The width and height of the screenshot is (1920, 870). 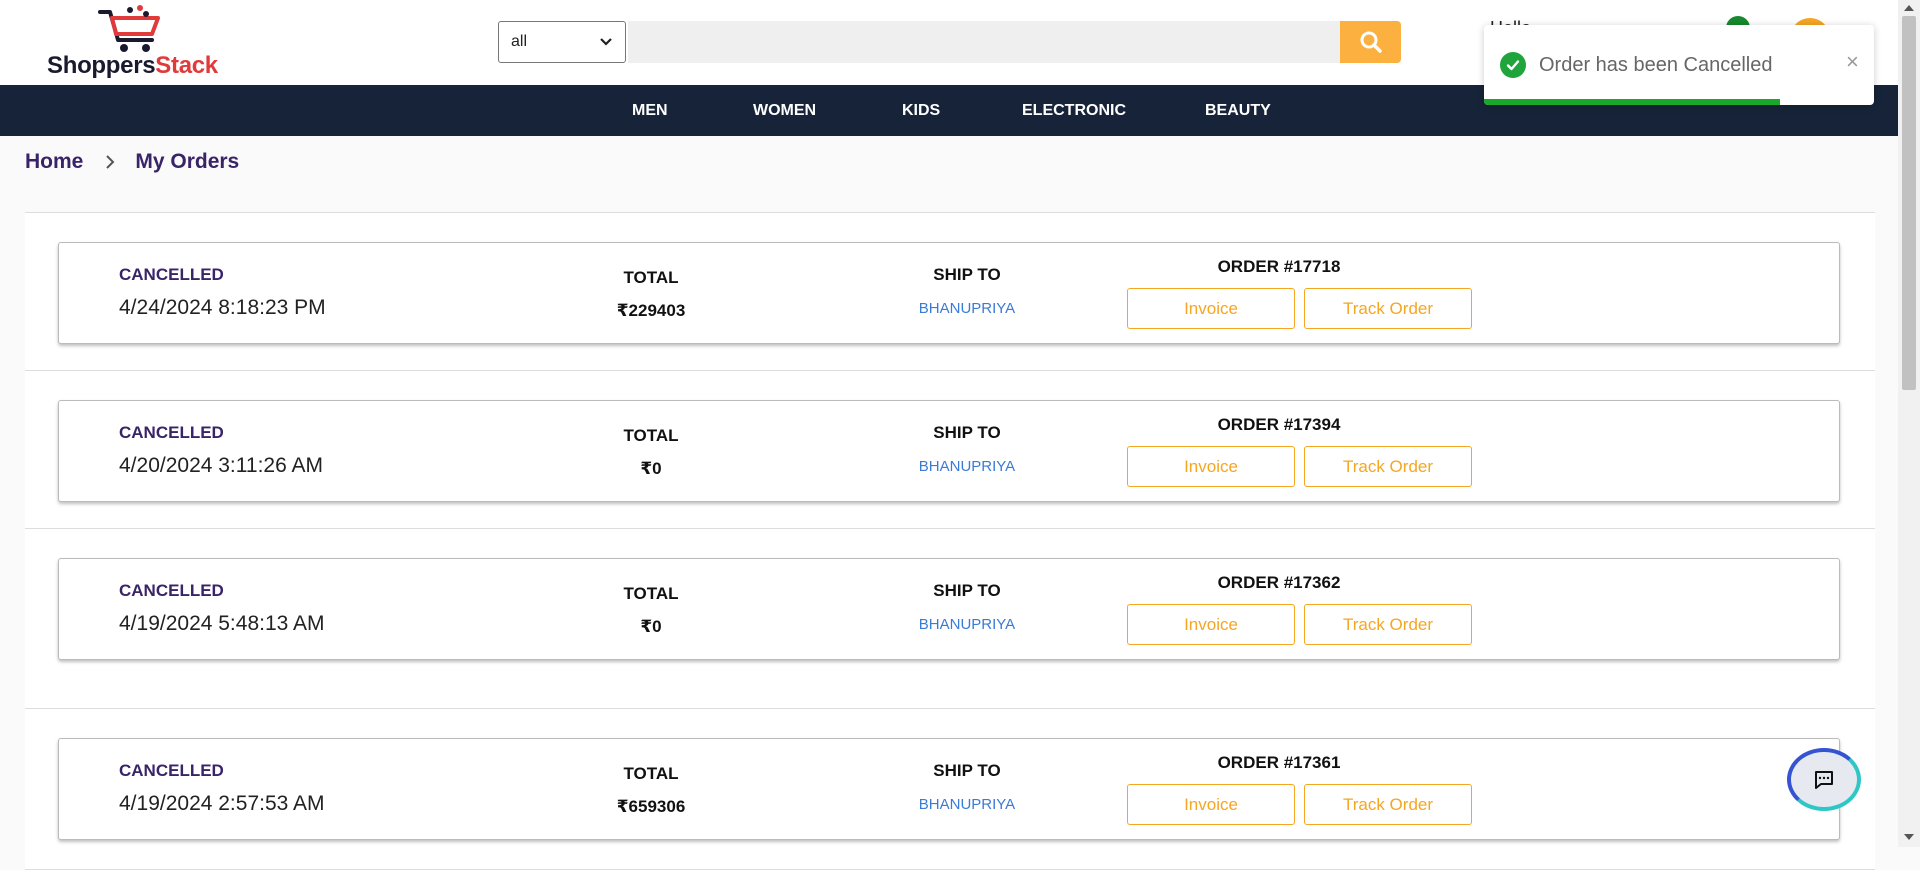 I want to click on order-number: ORDER #17361, so click(x=1279, y=762).